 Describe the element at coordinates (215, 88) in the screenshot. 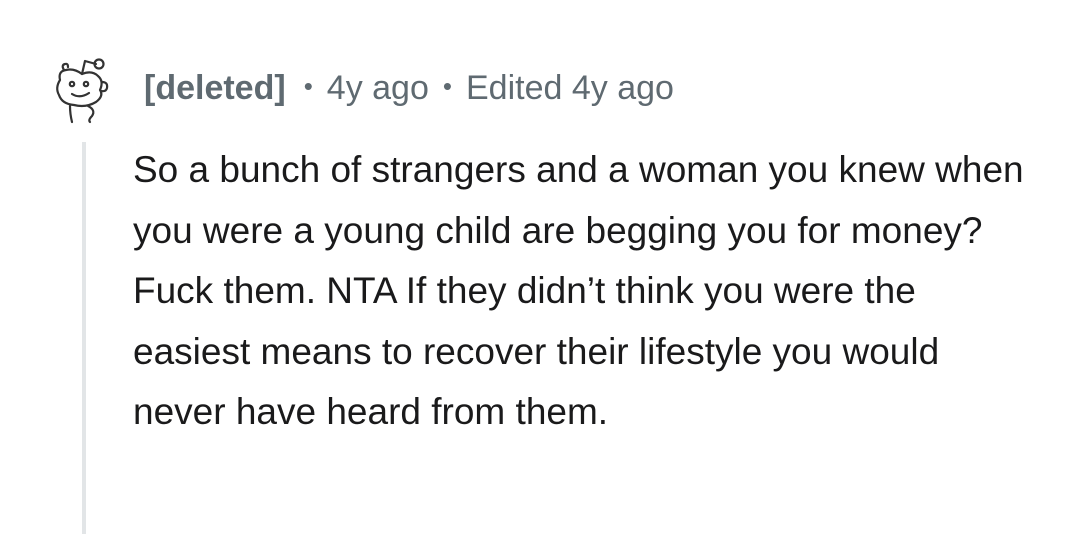

I see `author-name: [deleted]` at that location.